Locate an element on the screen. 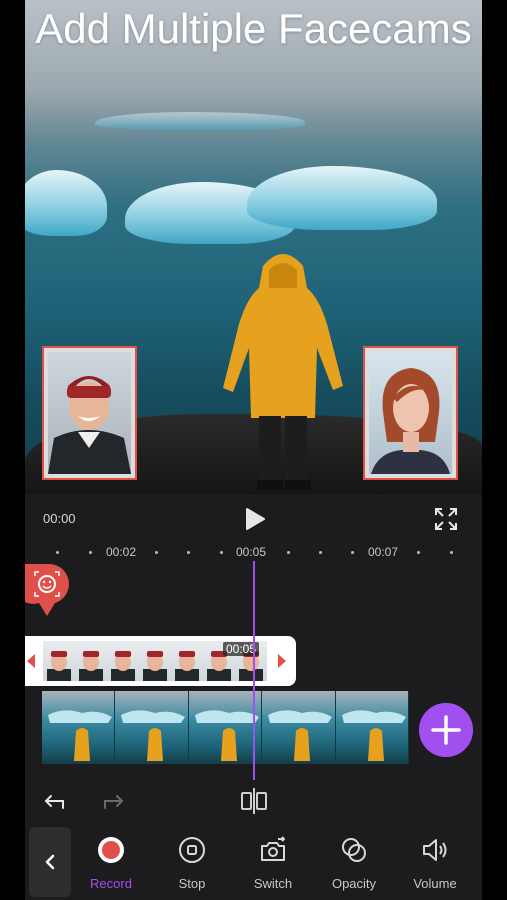  video-clip-track is located at coordinates (226, 727).